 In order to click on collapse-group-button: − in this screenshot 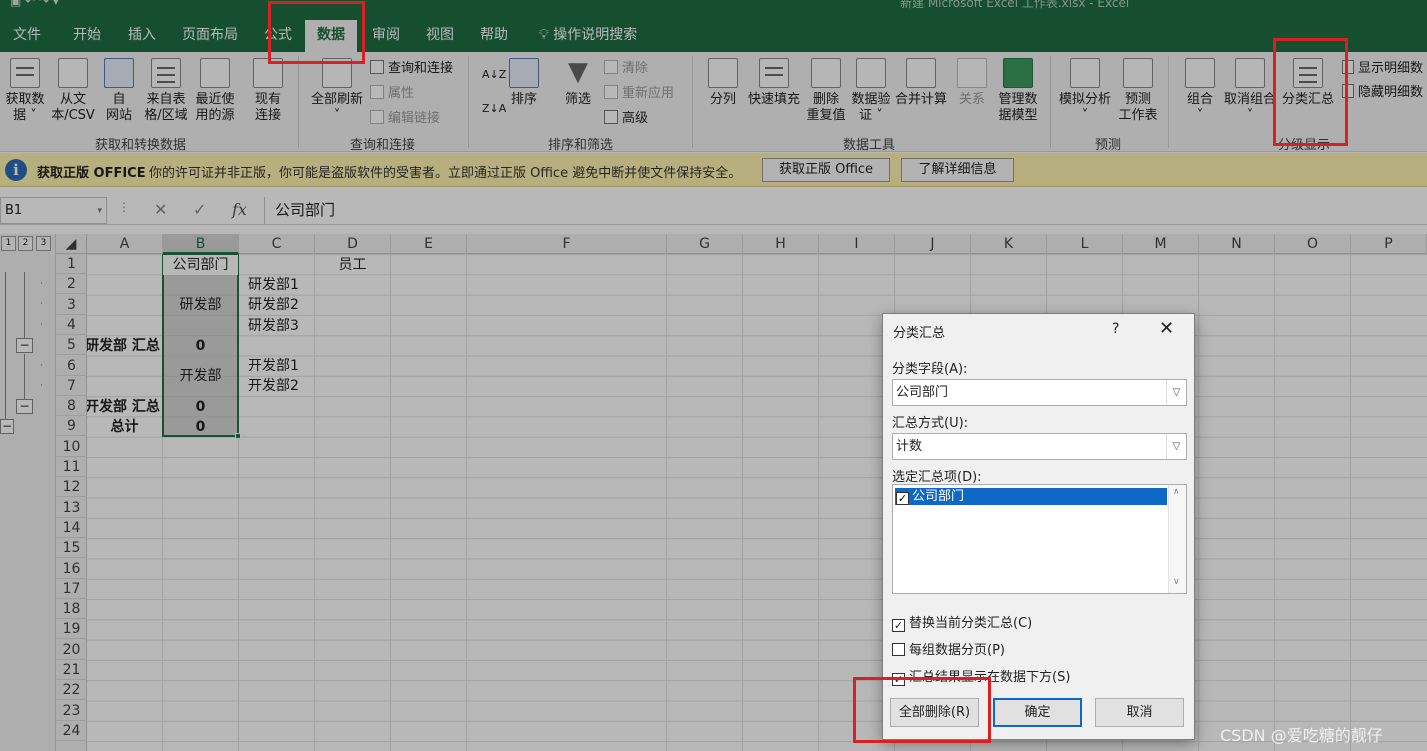, I will do `click(24, 406)`.